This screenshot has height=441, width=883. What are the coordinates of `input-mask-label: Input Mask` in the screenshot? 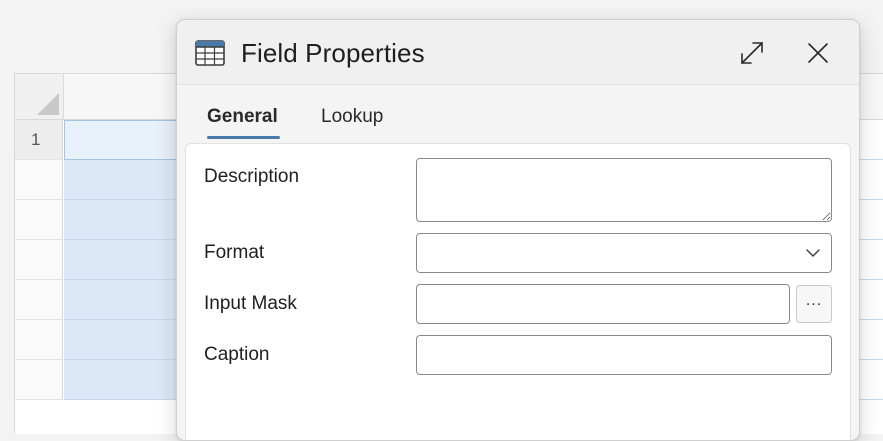 It's located at (250, 303).